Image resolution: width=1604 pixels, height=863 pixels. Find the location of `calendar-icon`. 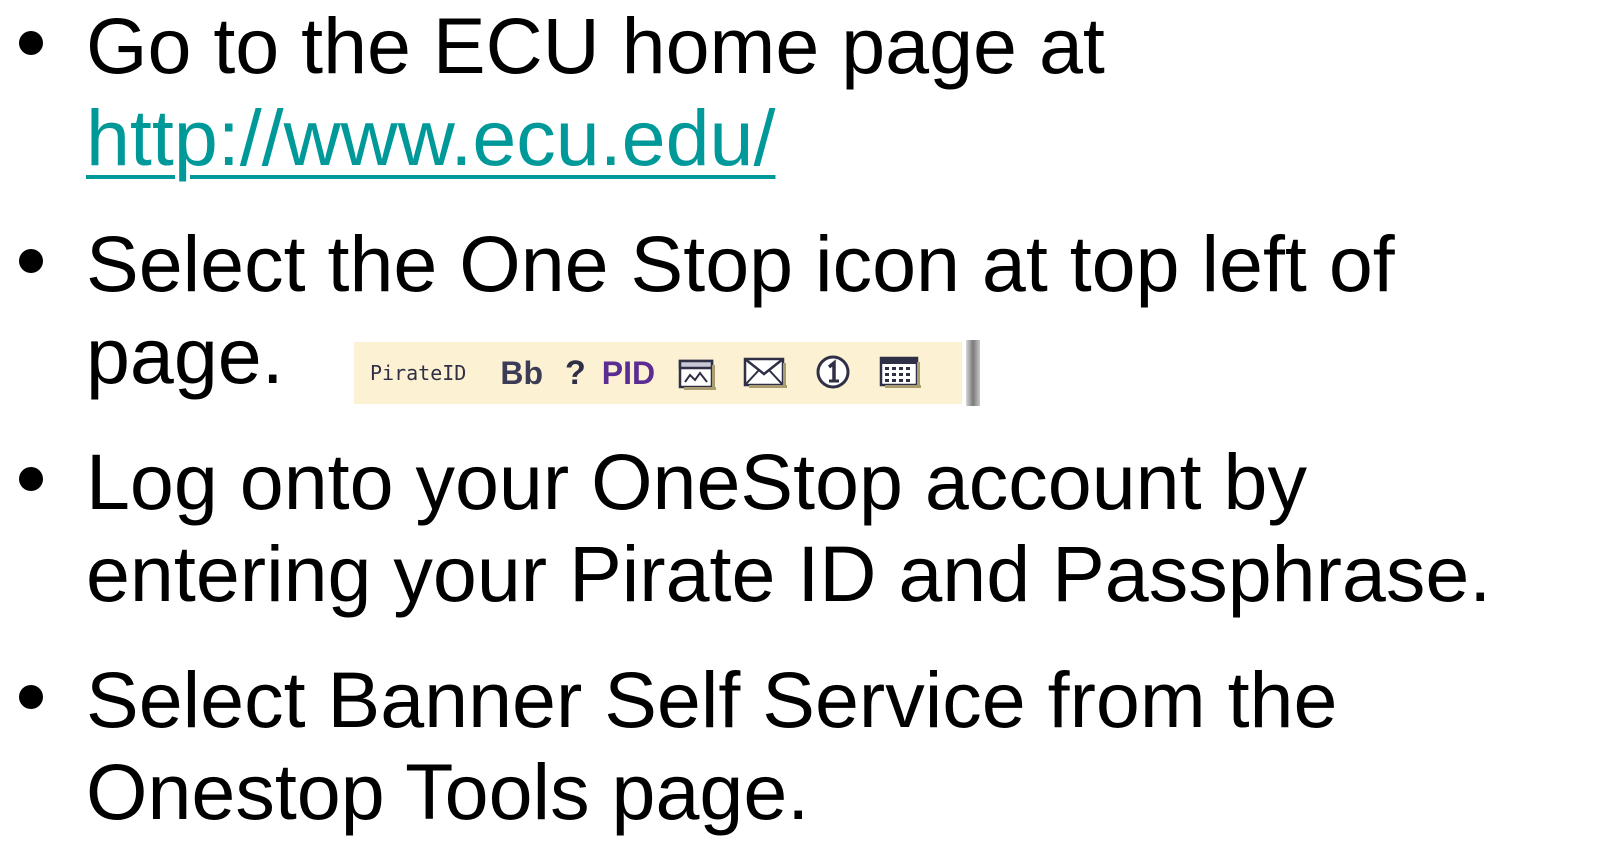

calendar-icon is located at coordinates (901, 373).